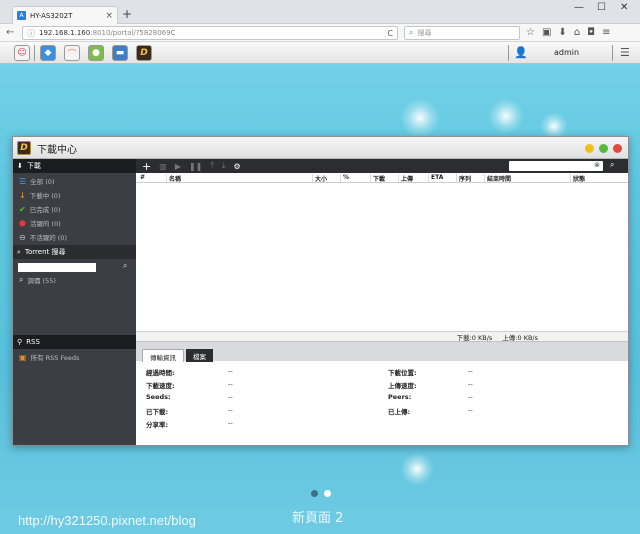 This screenshot has width=640, height=534. What do you see at coordinates (37, 280) in the screenshot?
I see `search-result-item: ⌕ 調價 (55)` at bounding box center [37, 280].